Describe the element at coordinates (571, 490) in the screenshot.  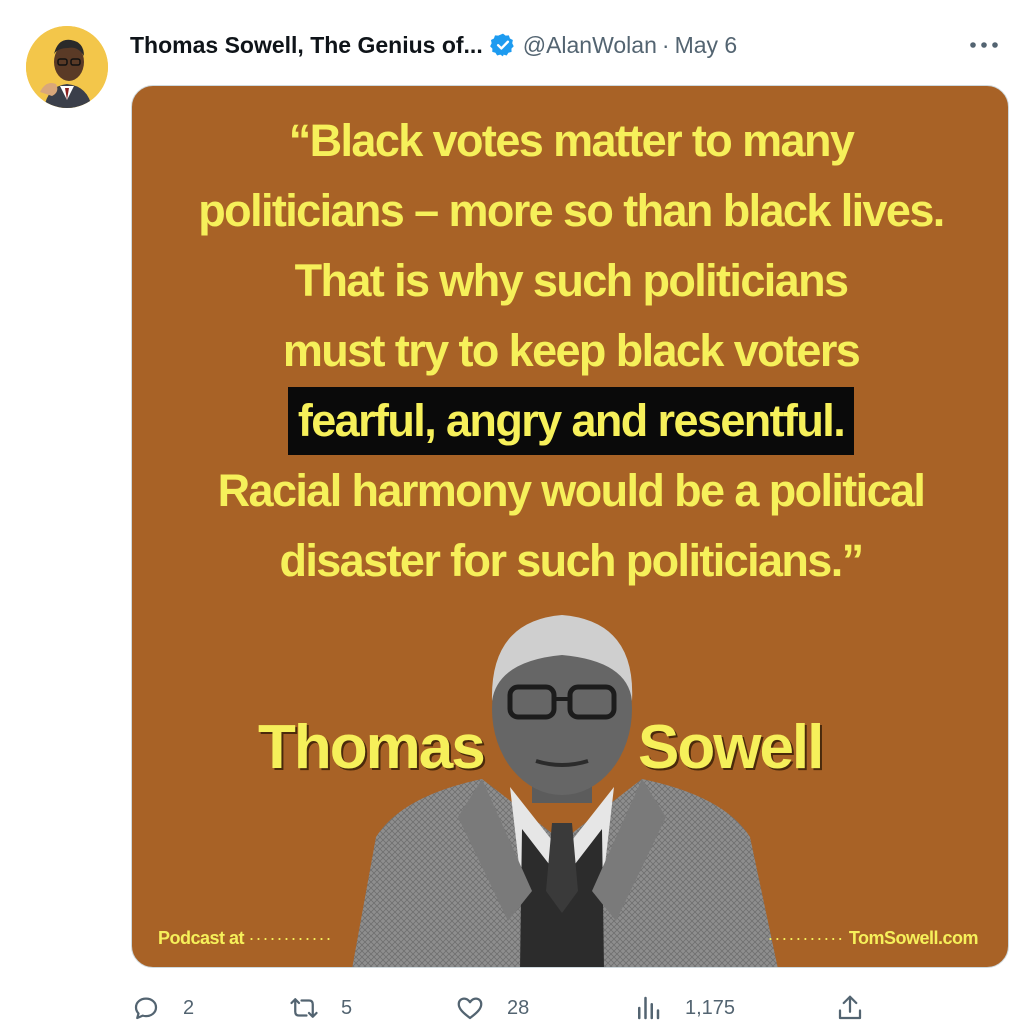
I see `quote-line: Racial harmony would be a political` at that location.